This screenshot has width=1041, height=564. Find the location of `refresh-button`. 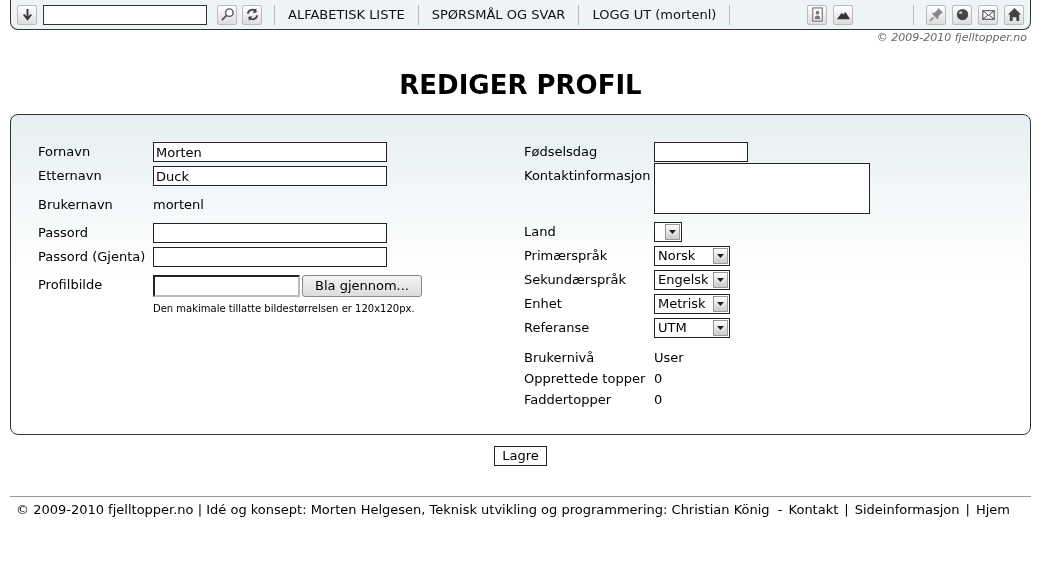

refresh-button is located at coordinates (252, 14).